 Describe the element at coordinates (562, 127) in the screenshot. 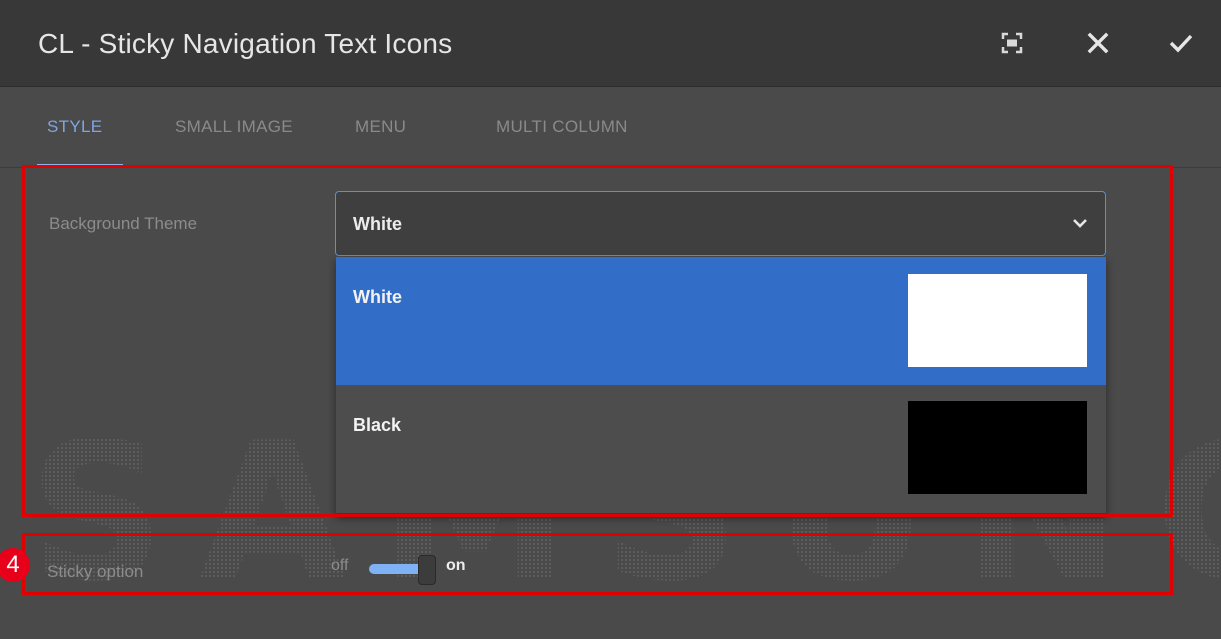

I see `tab-multi-column: MULTI COLUMN` at that location.